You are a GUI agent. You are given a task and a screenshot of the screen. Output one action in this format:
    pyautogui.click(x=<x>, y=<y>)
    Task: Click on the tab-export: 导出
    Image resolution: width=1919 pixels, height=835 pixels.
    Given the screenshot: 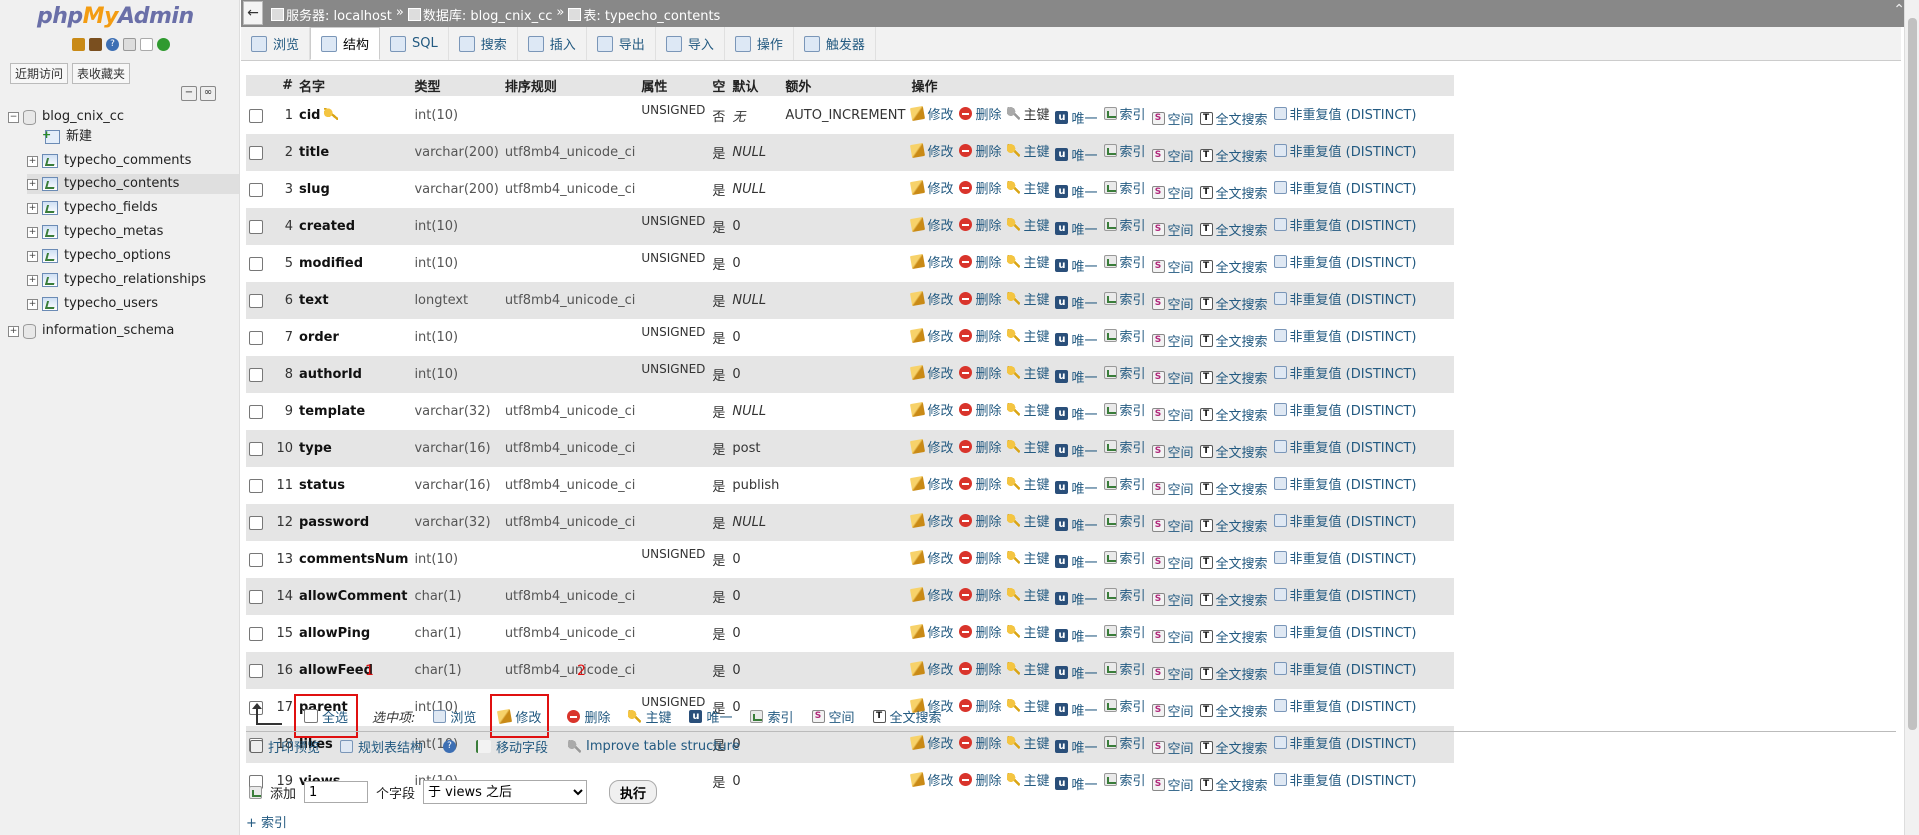 What is the action you would take?
    pyautogui.click(x=621, y=43)
    